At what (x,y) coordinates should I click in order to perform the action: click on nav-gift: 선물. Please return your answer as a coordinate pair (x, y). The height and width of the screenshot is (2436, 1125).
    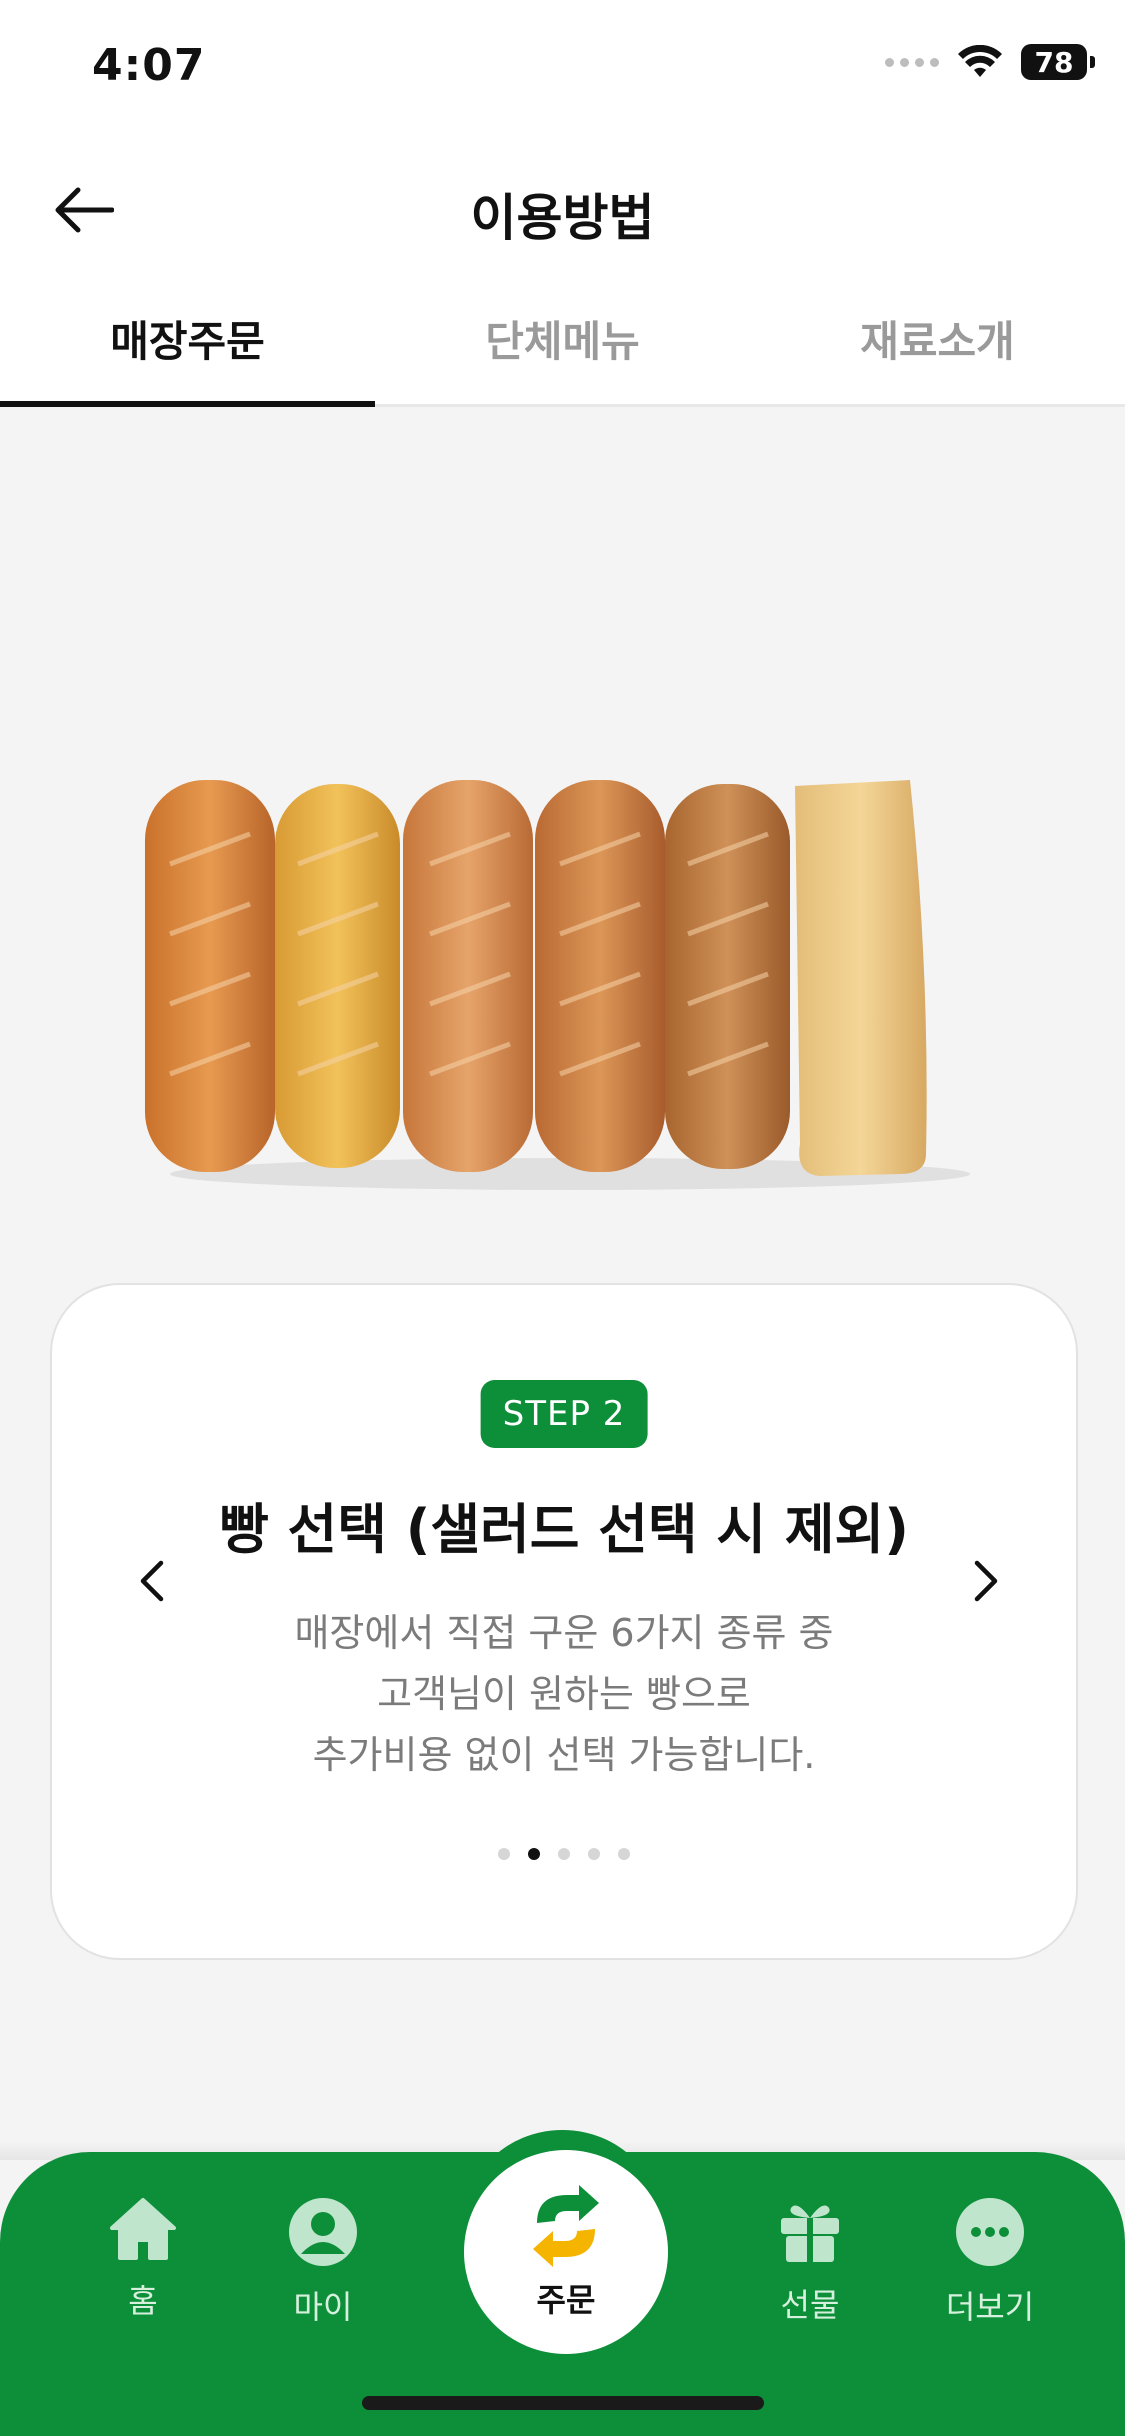
    Looking at the image, I should click on (810, 2261).